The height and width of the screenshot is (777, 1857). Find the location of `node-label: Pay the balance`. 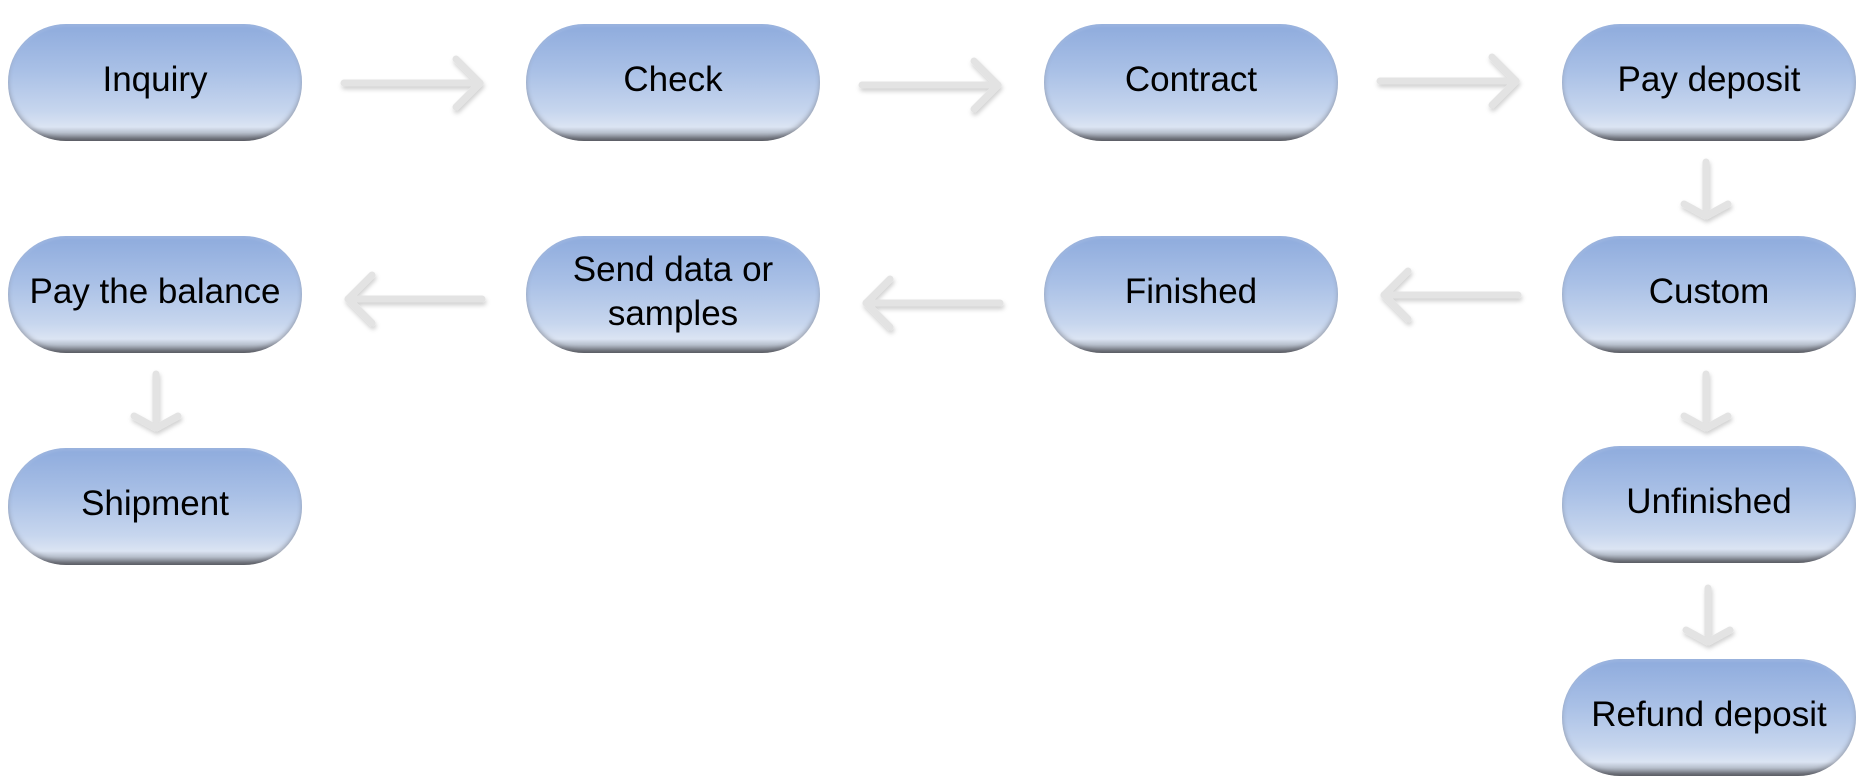

node-label: Pay the balance is located at coordinates (155, 291).